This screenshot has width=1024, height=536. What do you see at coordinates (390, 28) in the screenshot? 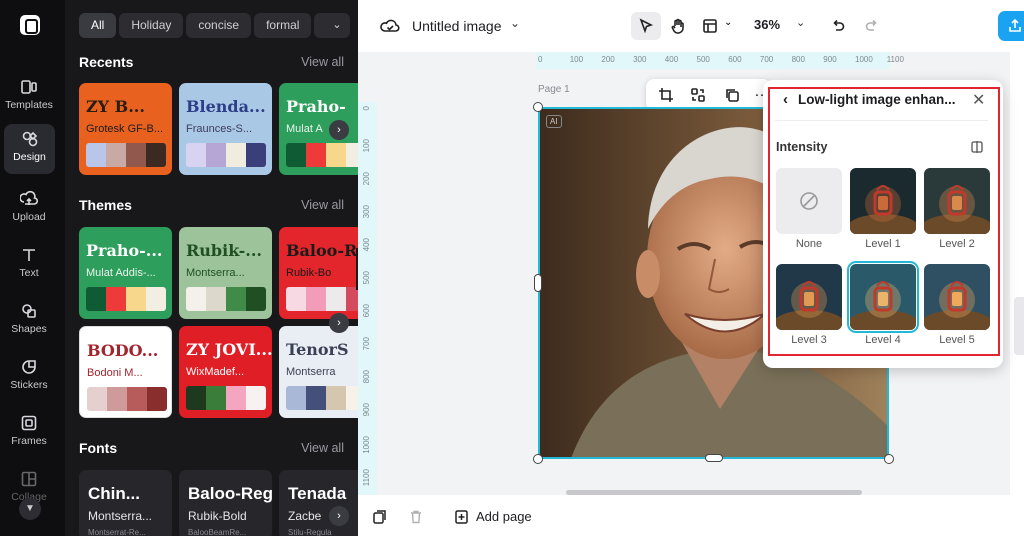
I see `cloud-sync-icon` at bounding box center [390, 28].